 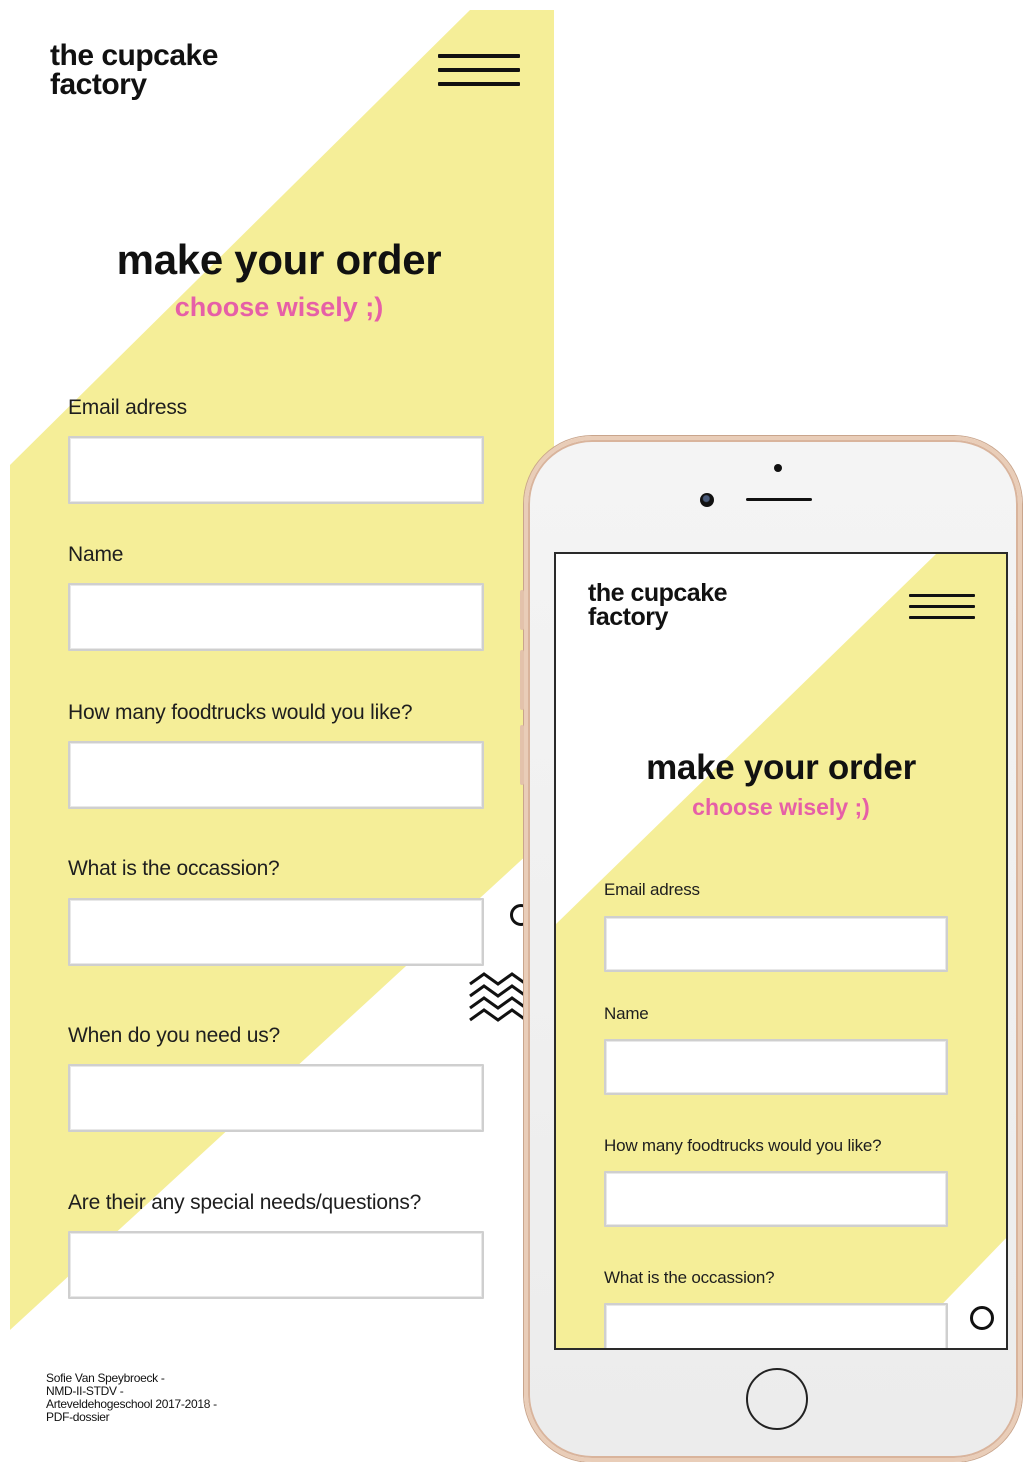 What do you see at coordinates (779, 499) in the screenshot?
I see `speaker-grille` at bounding box center [779, 499].